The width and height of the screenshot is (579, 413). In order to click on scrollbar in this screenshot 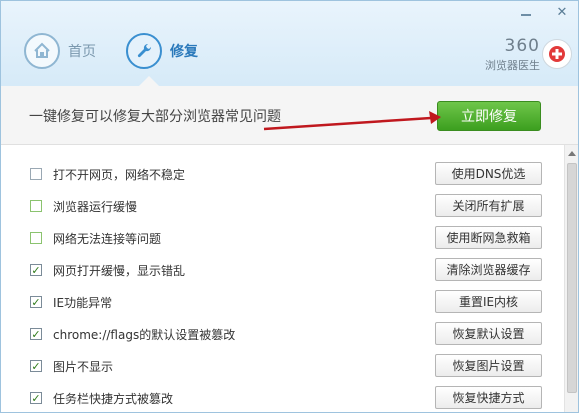, I will do `click(571, 278)`.